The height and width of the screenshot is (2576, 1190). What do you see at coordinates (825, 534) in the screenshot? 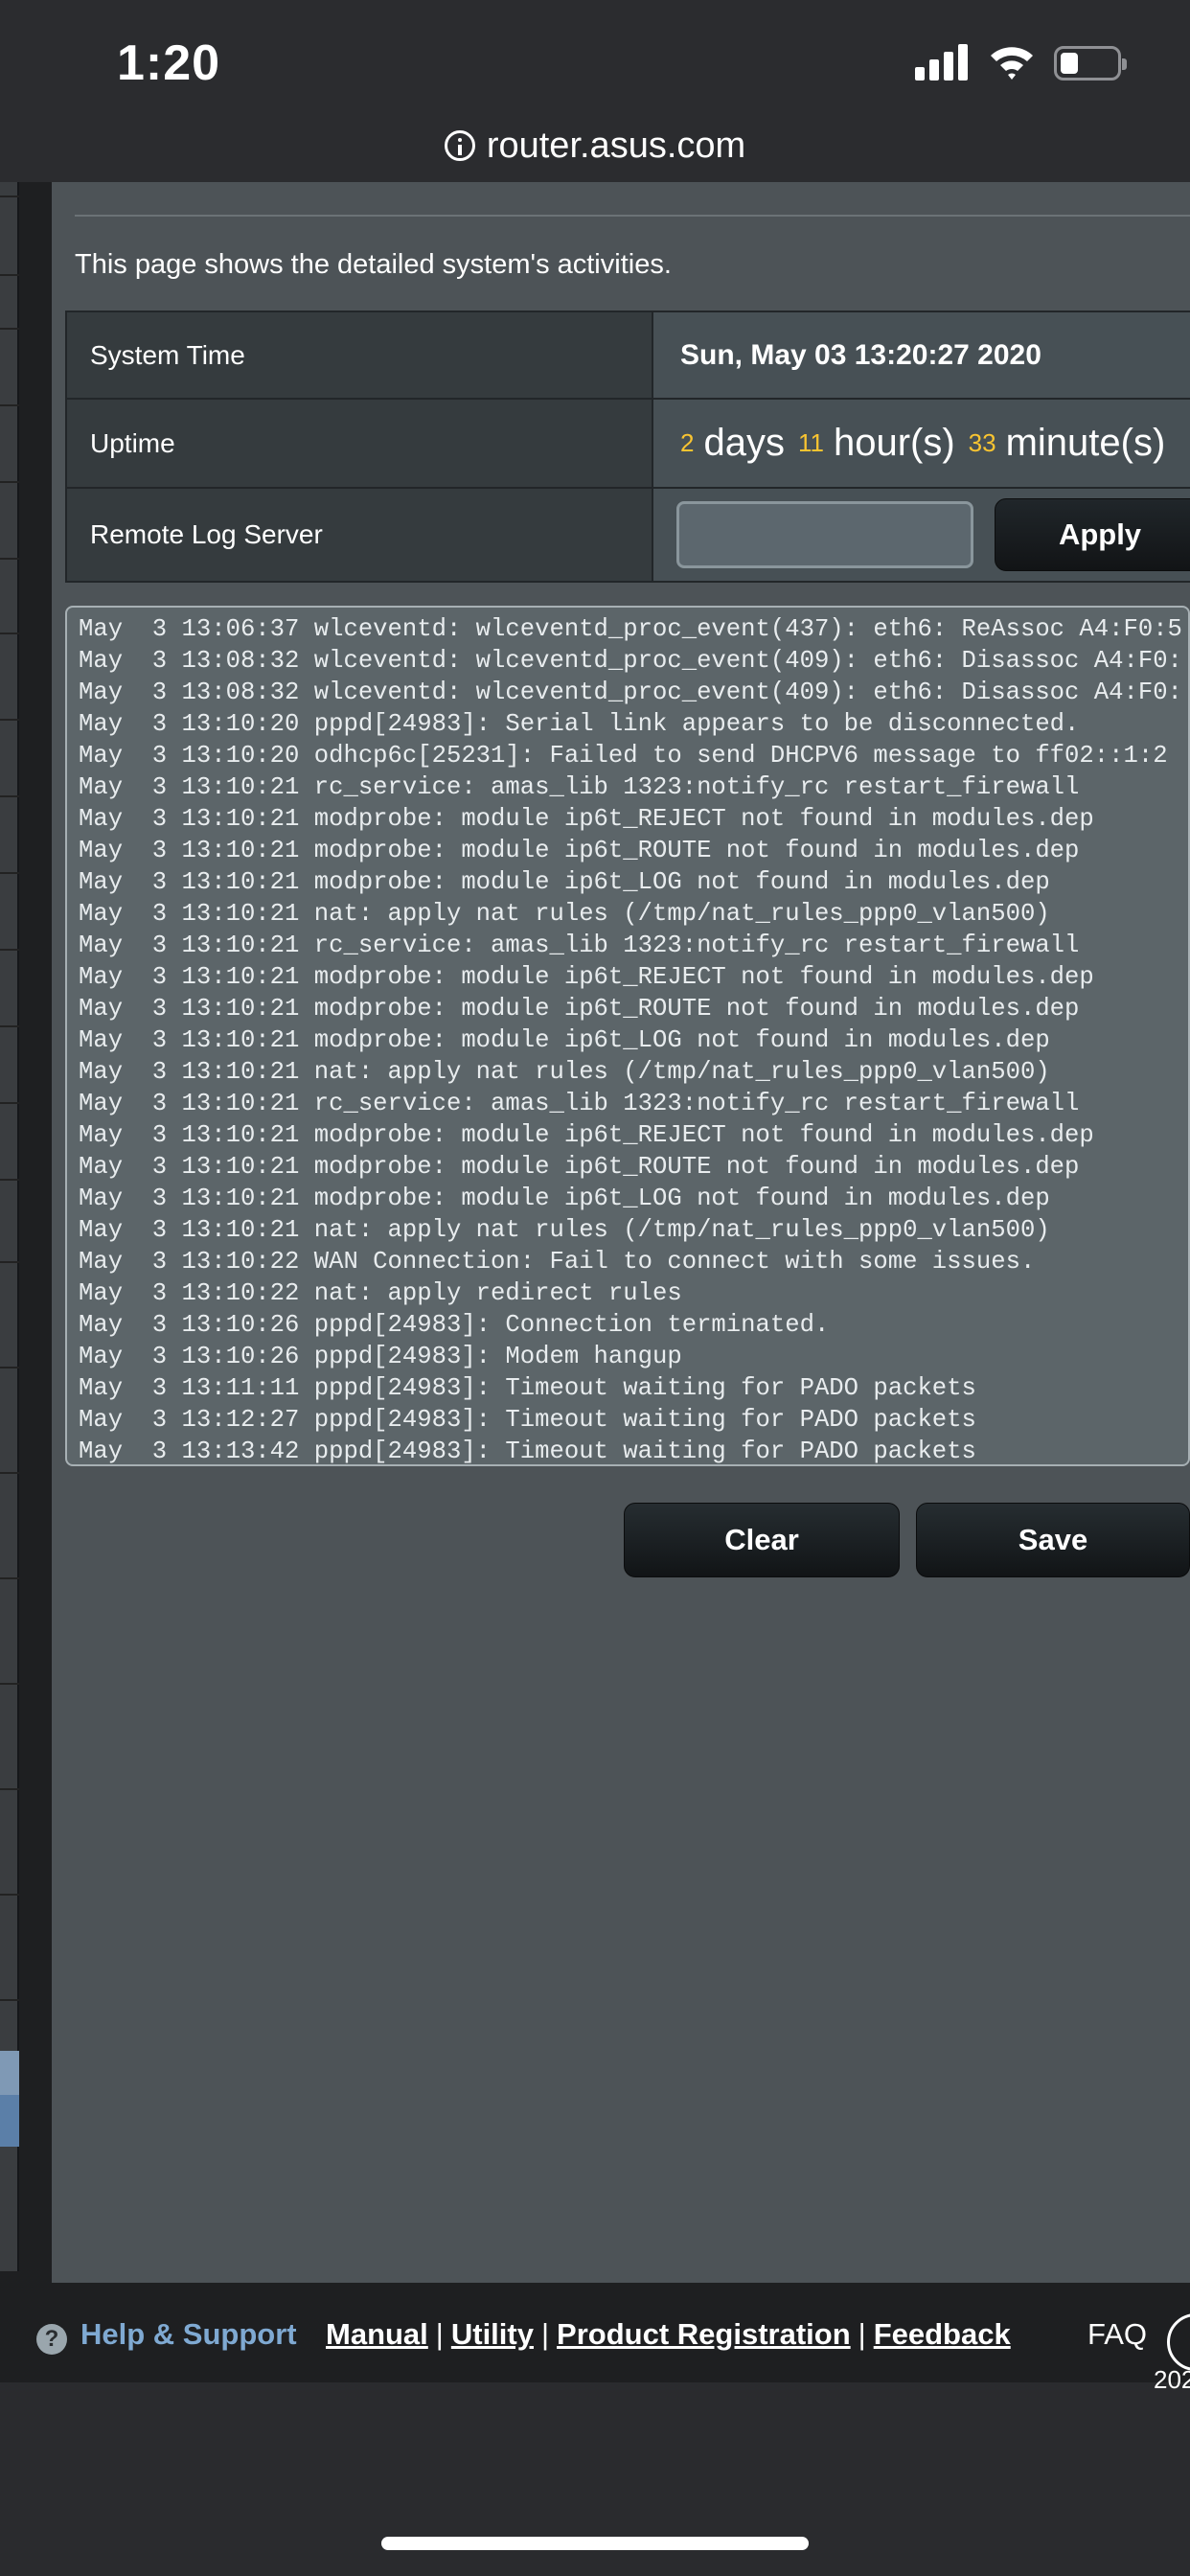
I see `remote-log-server-input` at bounding box center [825, 534].